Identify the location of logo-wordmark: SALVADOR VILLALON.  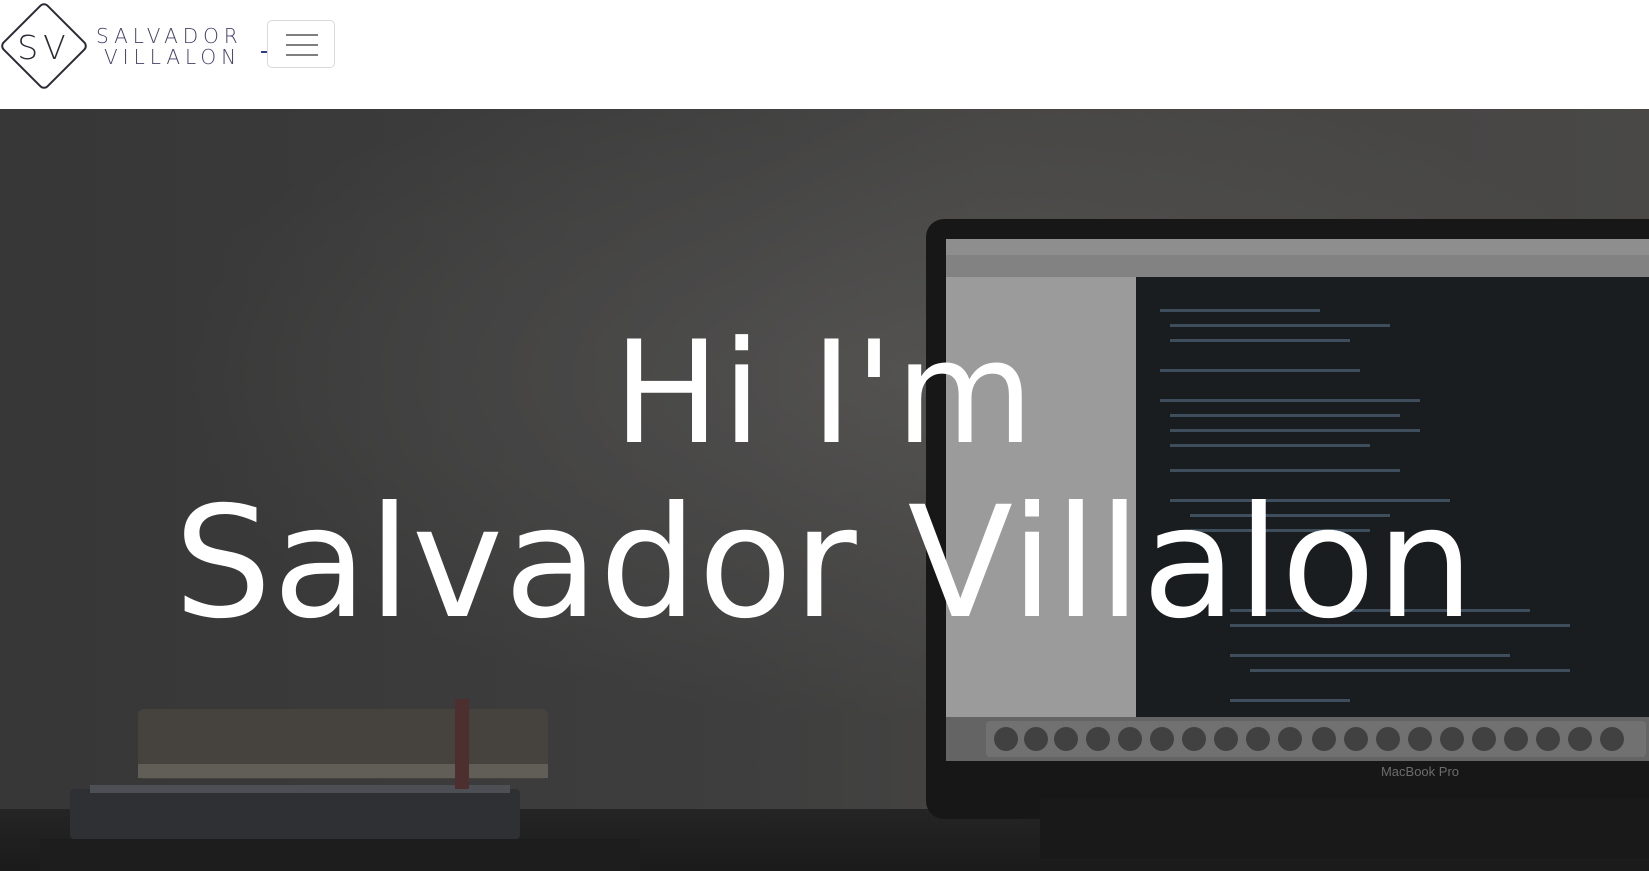
(169, 47).